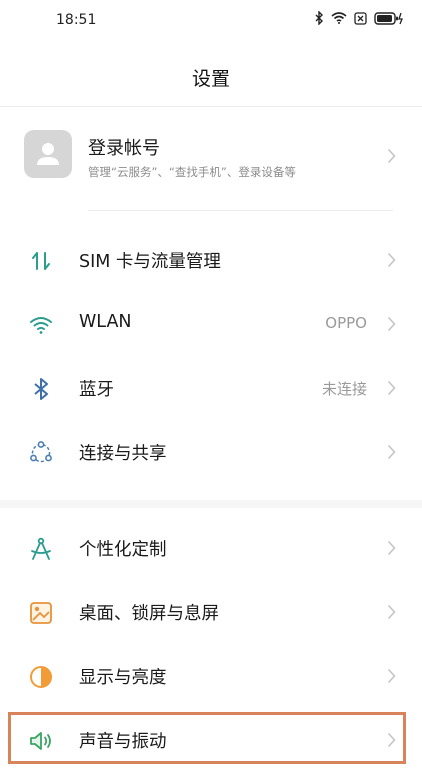 This screenshot has height=772, width=422. What do you see at coordinates (124, 148) in the screenshot?
I see `account-title: 登录帐号` at bounding box center [124, 148].